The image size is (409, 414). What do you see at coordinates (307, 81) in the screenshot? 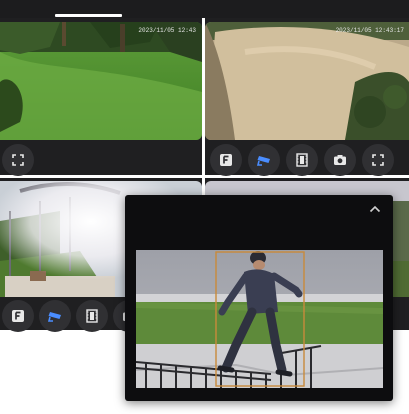
I see `camera-feed-driveway: 2023/11/05 12:43:17` at bounding box center [307, 81].